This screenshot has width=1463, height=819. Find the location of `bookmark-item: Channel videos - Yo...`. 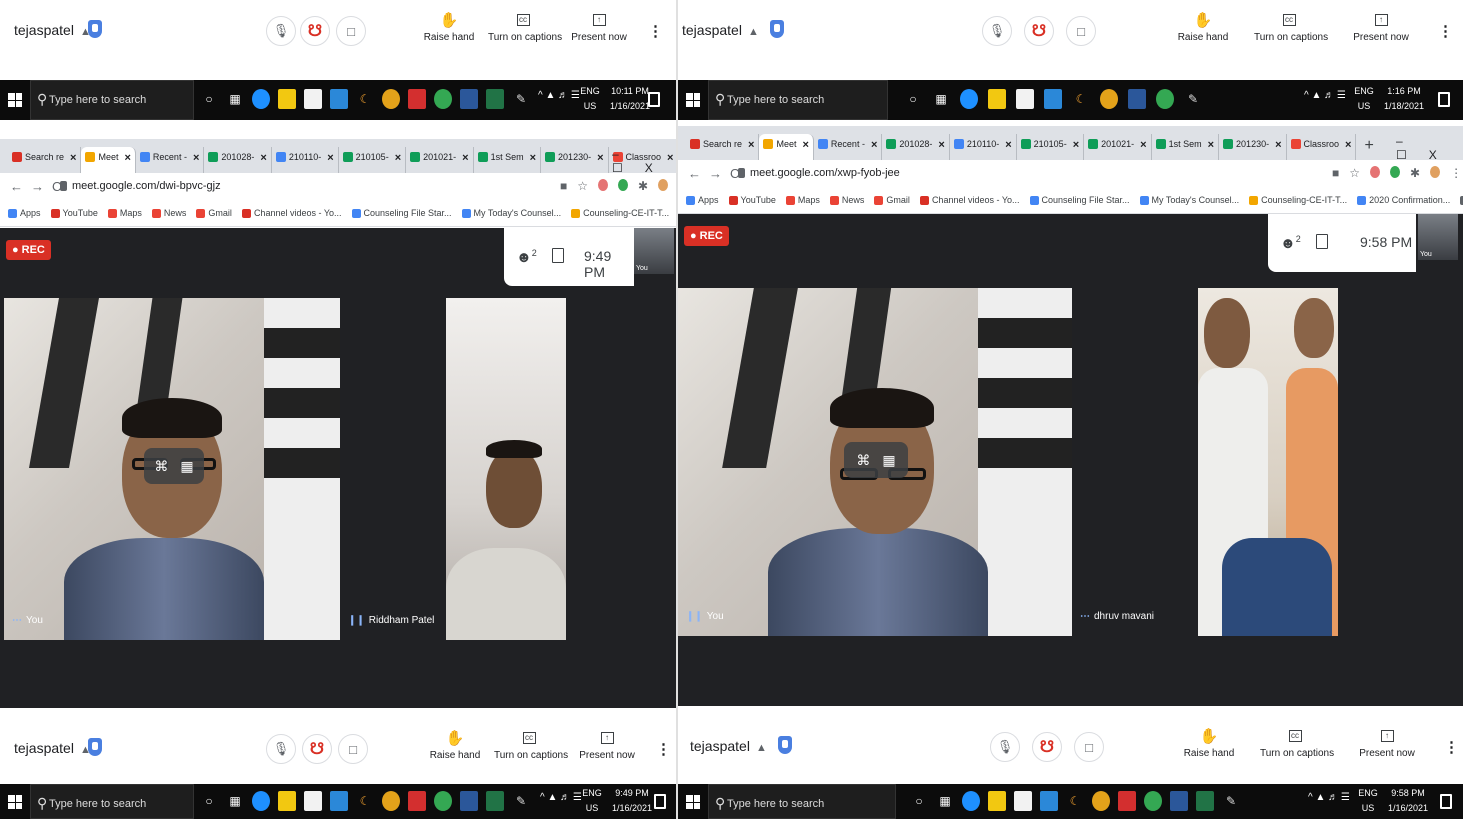

bookmark-item: Channel videos - Yo... is located at coordinates (291, 213).